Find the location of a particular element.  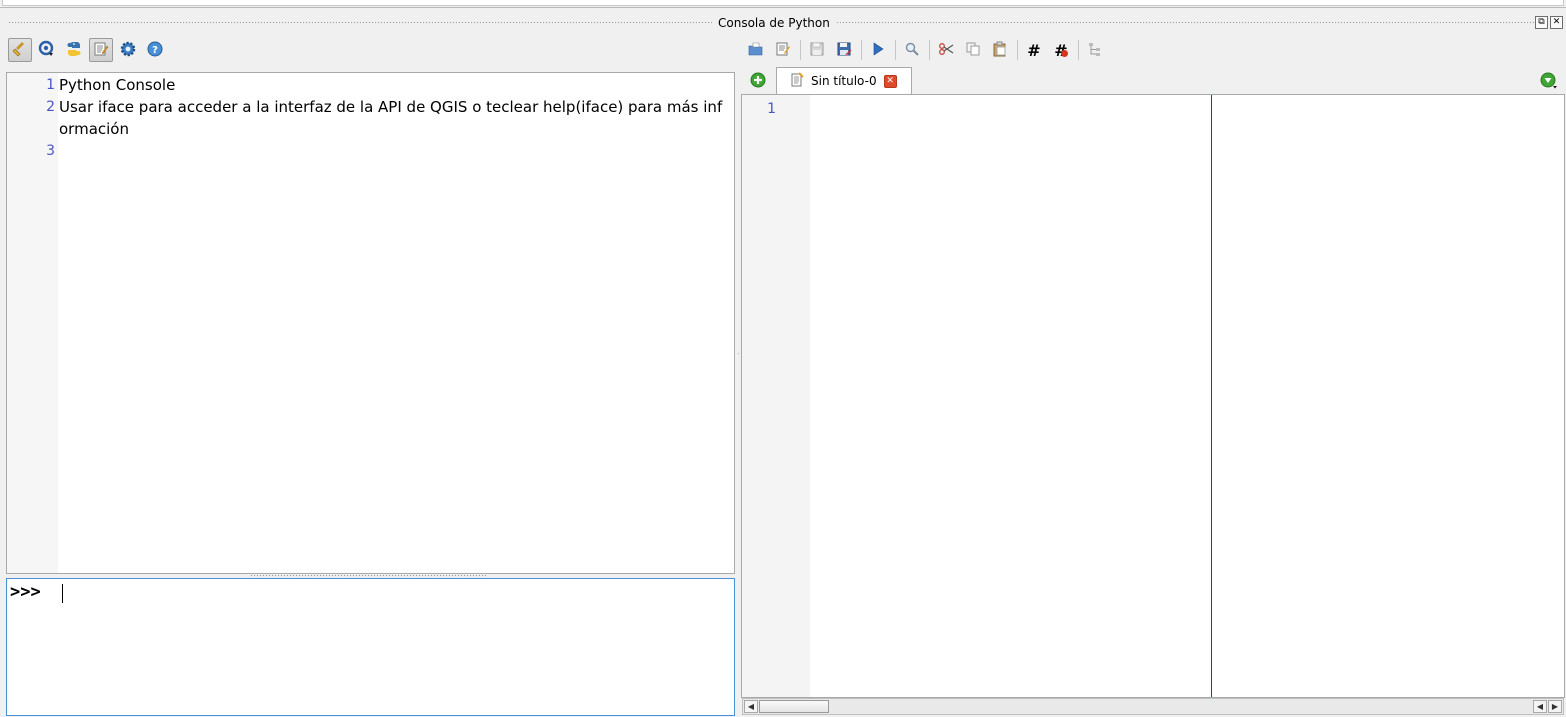

save-as-icon is located at coordinates (844, 50).